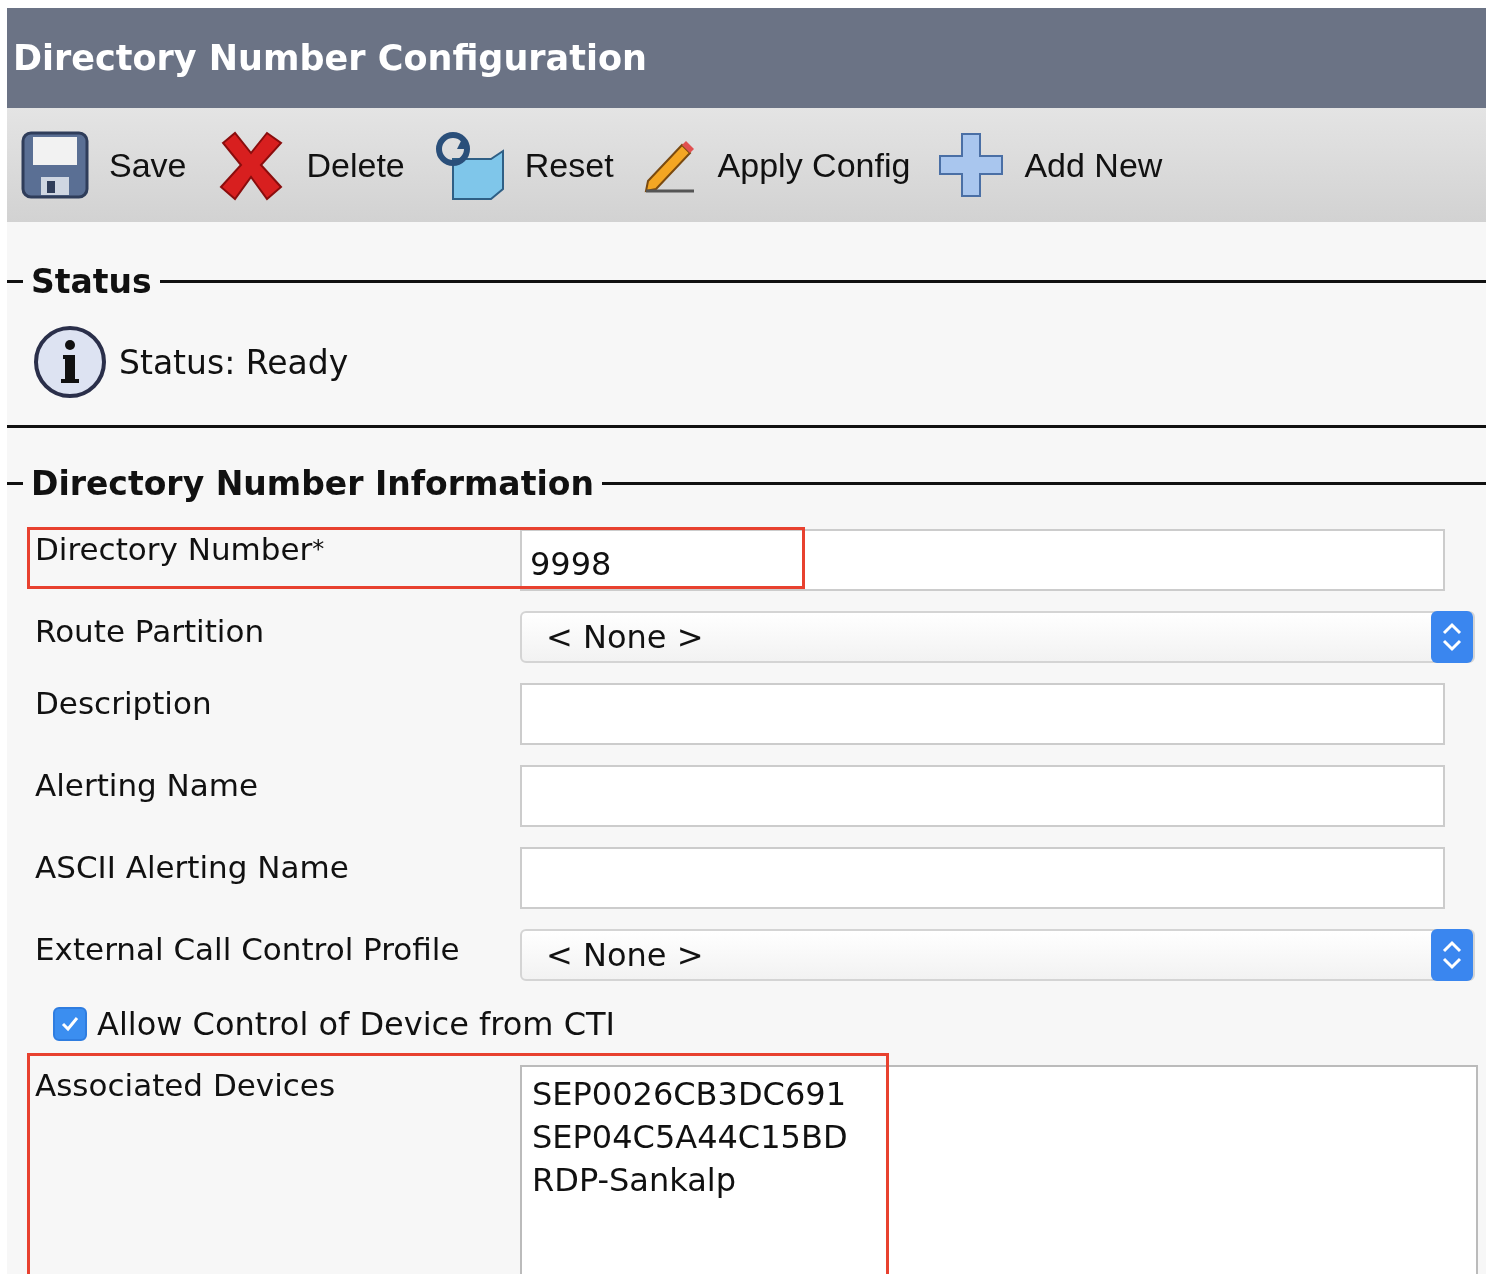  I want to click on text-field: 9998, so click(982, 560).